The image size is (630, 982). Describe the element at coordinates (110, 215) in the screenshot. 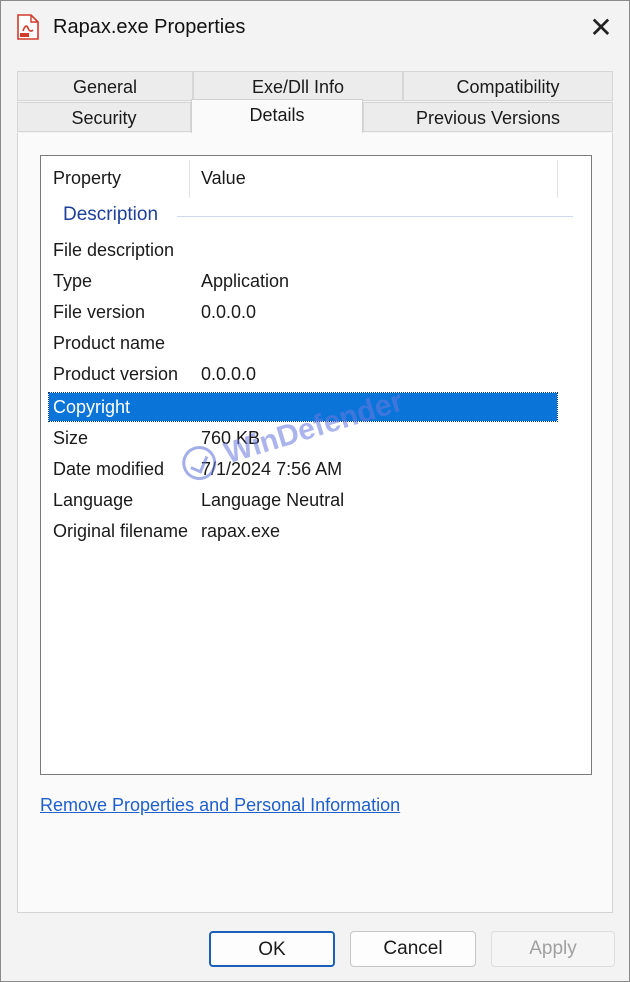

I see `group-header-description: Description` at that location.